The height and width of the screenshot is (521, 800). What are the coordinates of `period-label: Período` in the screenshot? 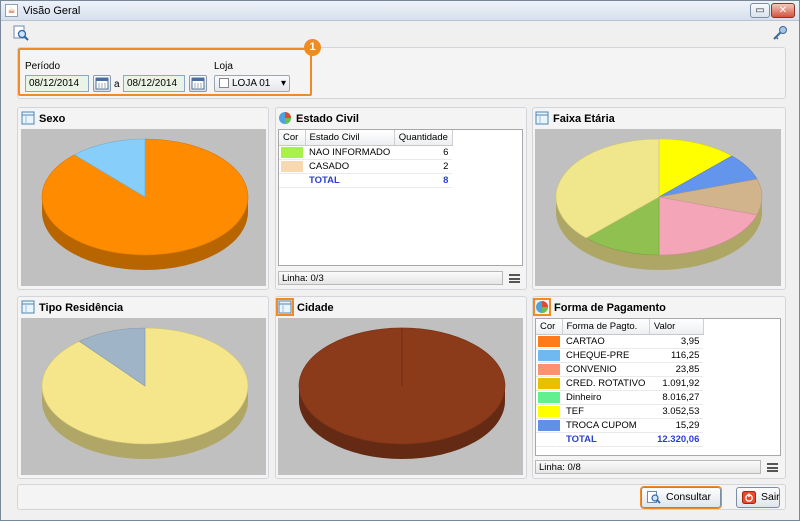 It's located at (43, 66).